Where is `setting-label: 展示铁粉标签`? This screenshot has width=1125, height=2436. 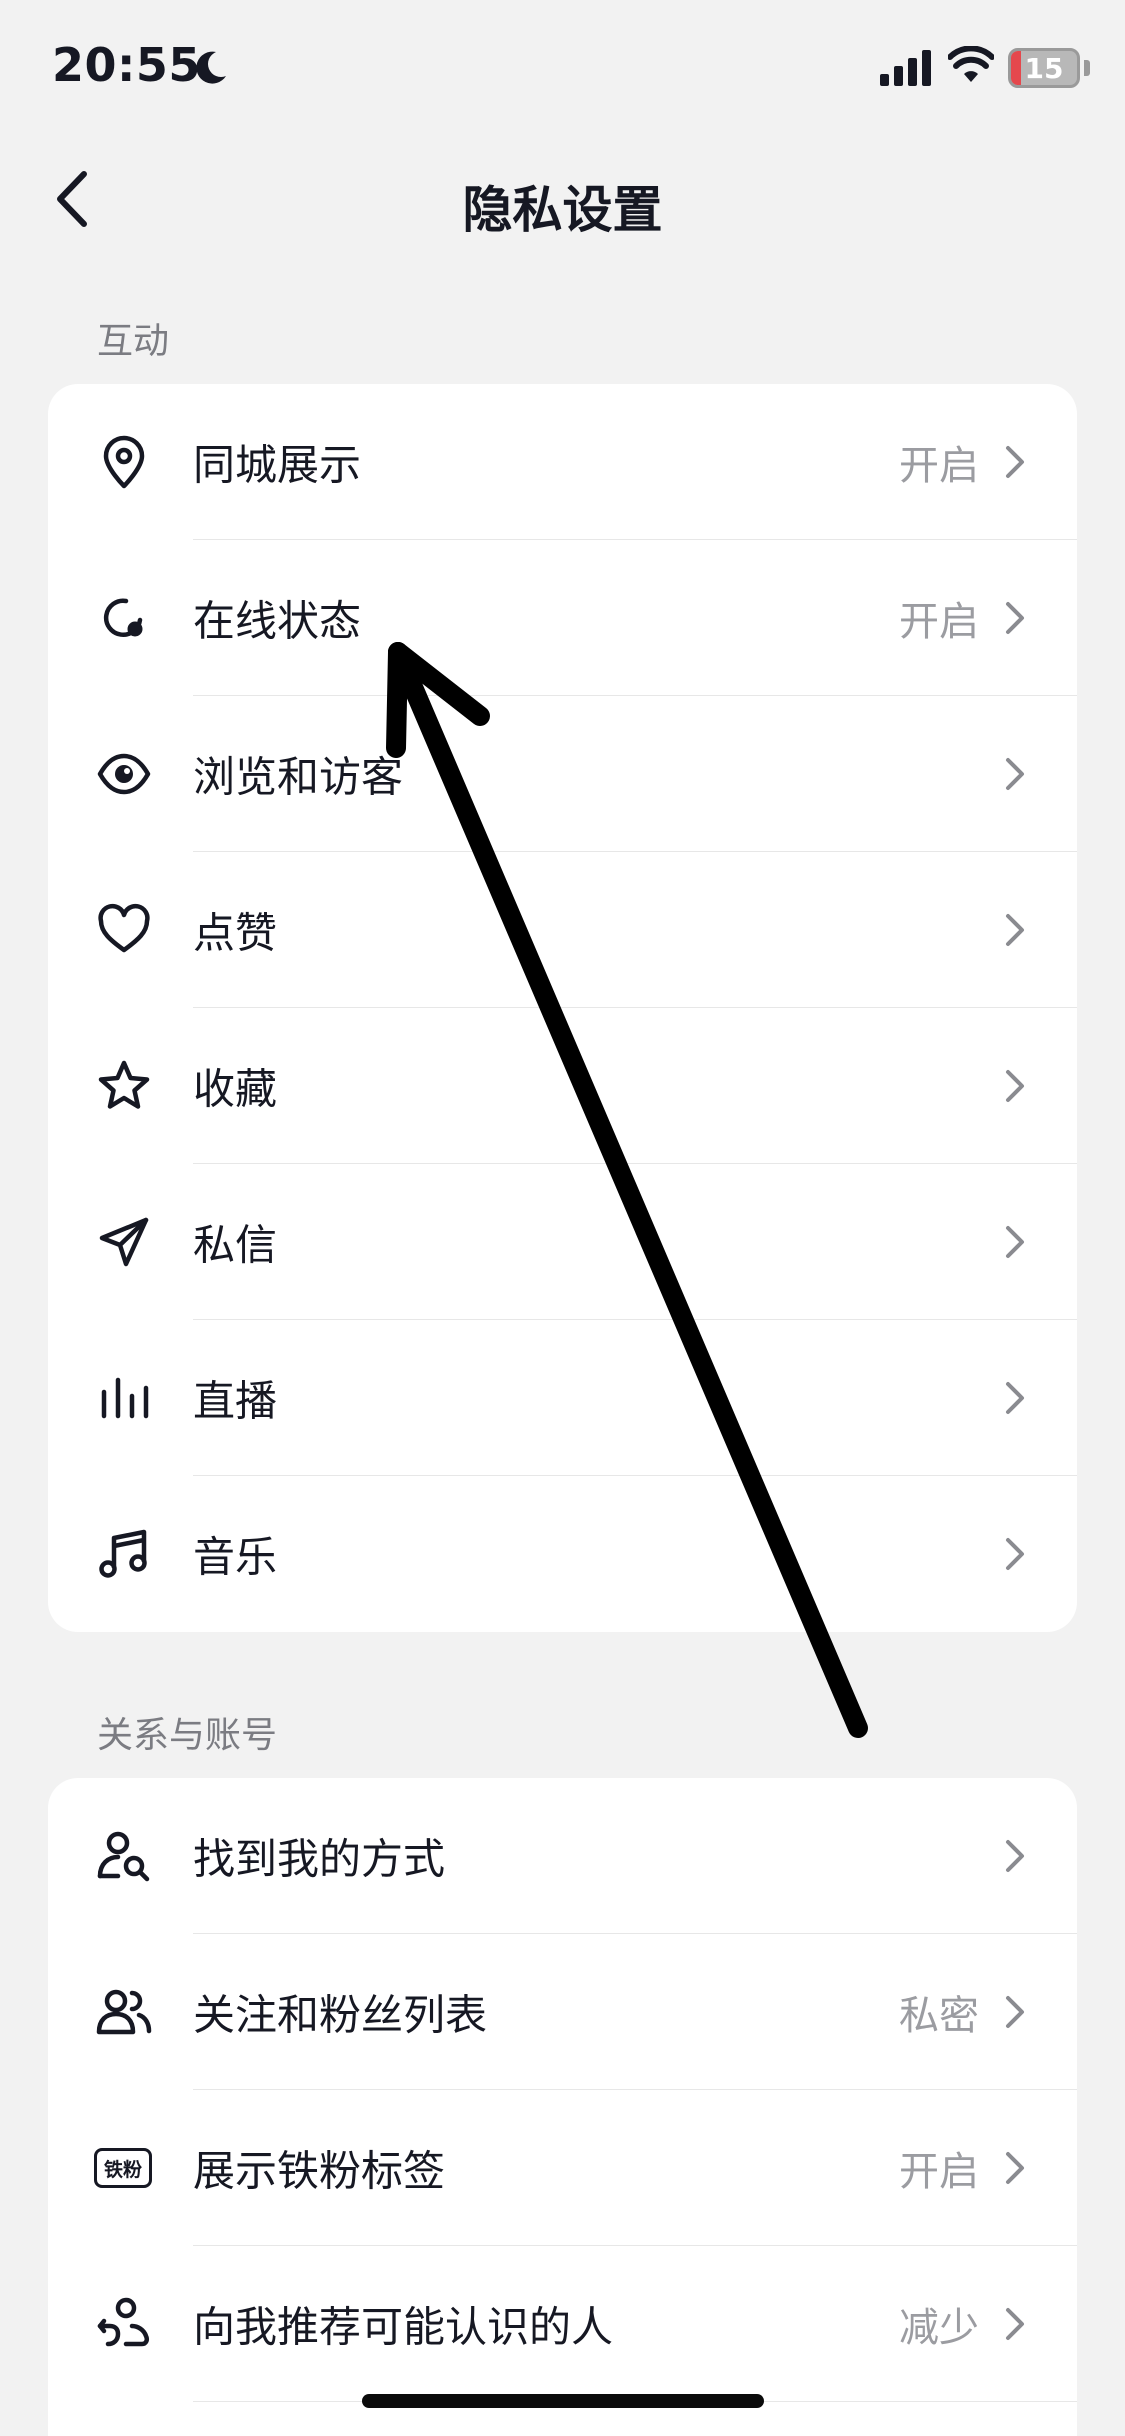
setting-label: 展示铁粉标签 is located at coordinates (319, 2171).